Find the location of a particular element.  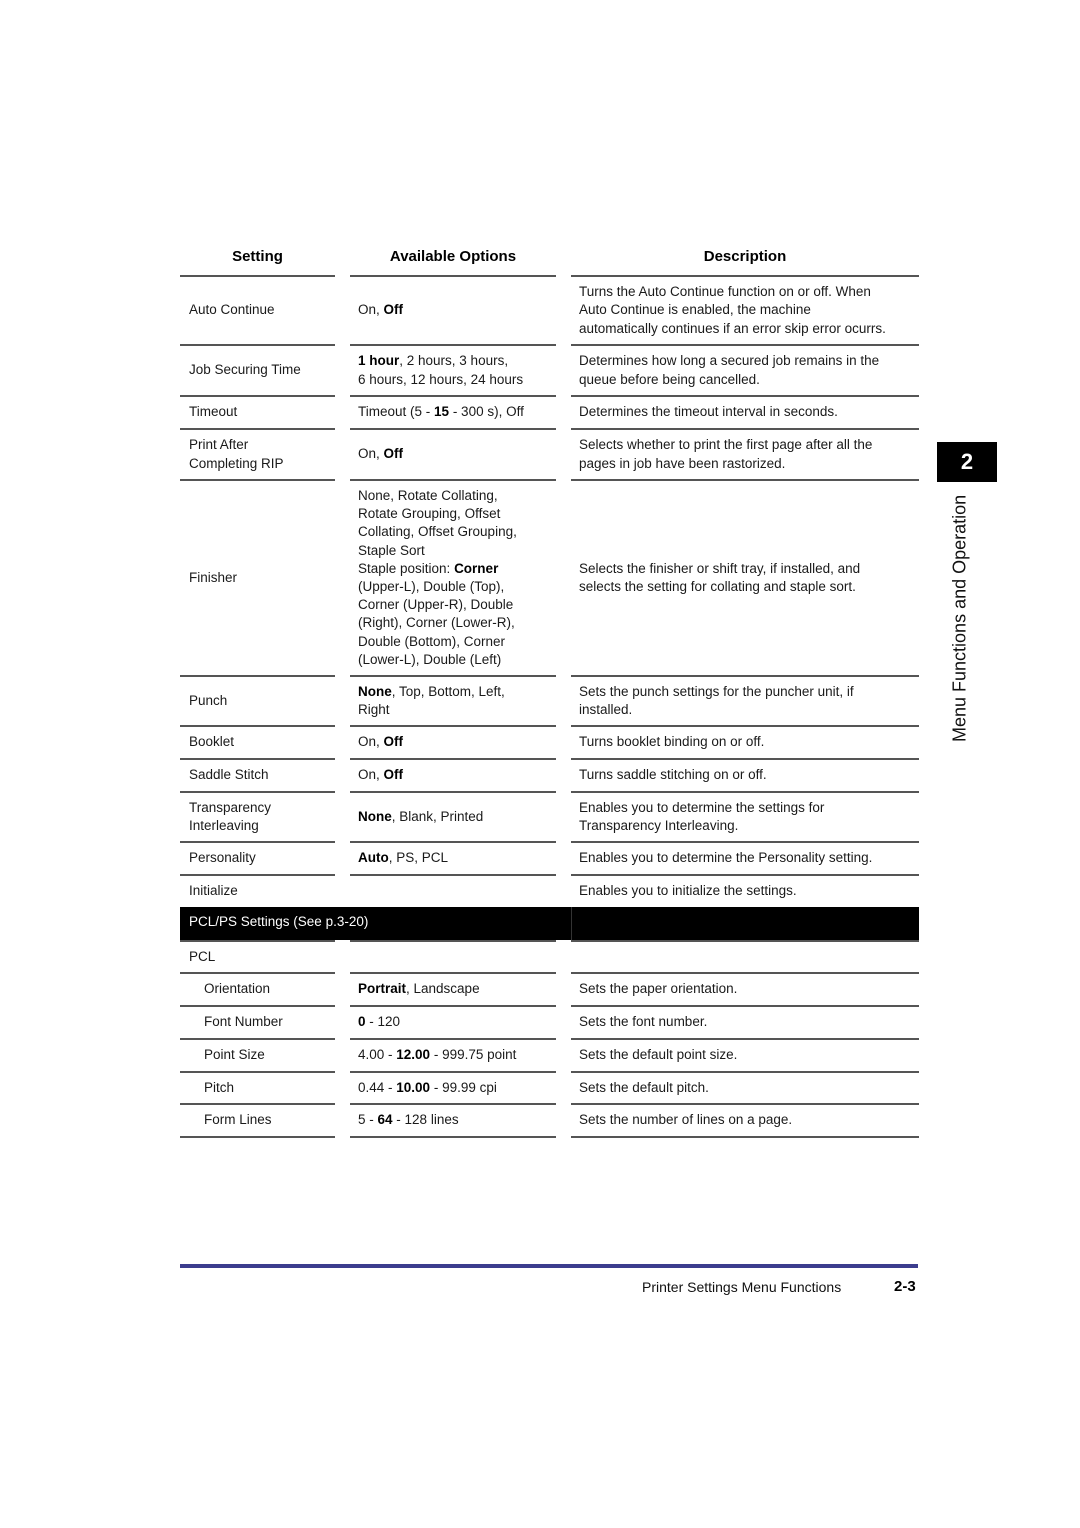

setting-name: Timeout is located at coordinates (213, 412).